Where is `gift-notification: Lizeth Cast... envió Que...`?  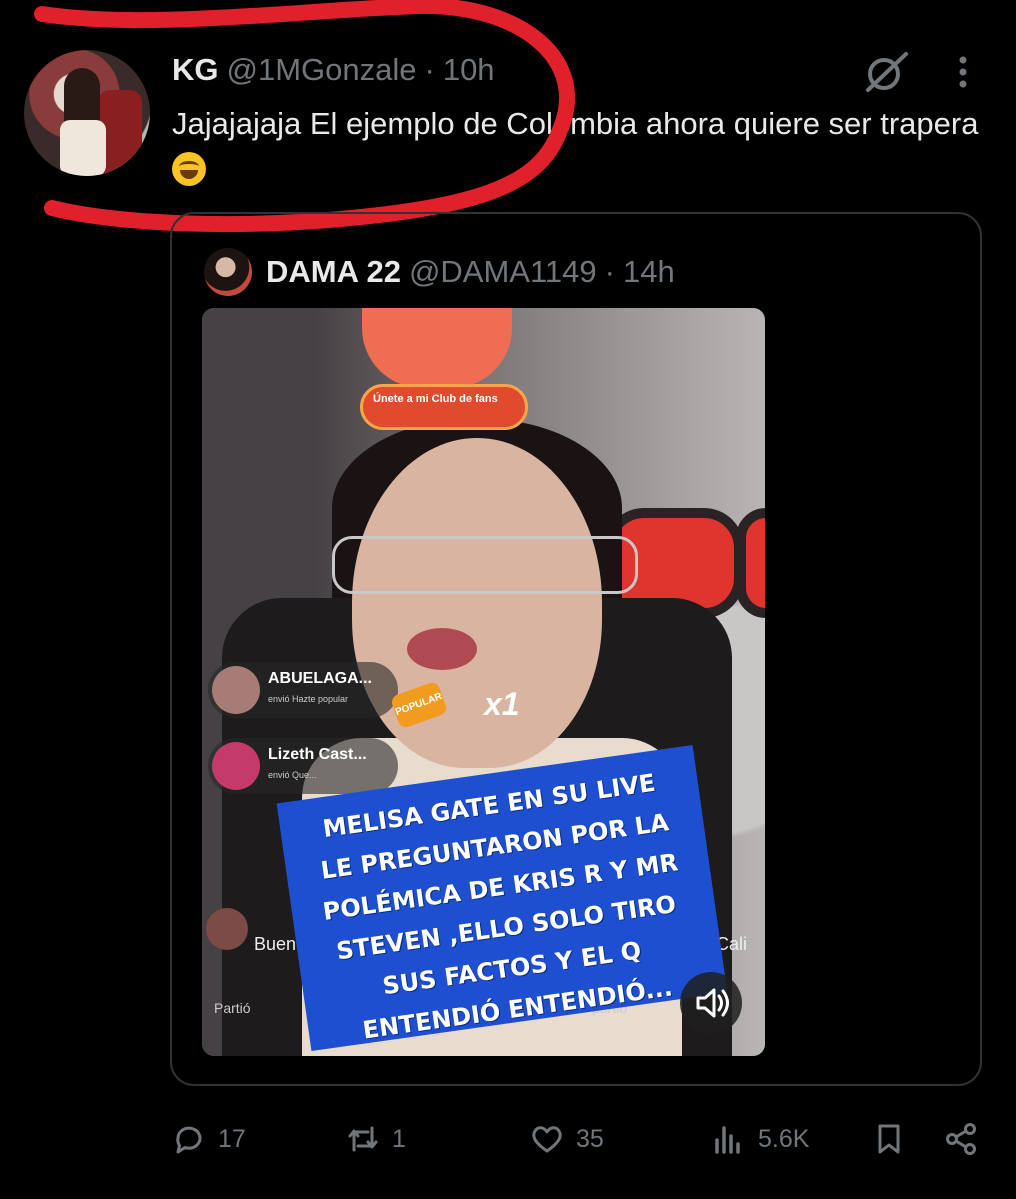
gift-notification: Lizeth Cast... envió Que... is located at coordinates (303, 766).